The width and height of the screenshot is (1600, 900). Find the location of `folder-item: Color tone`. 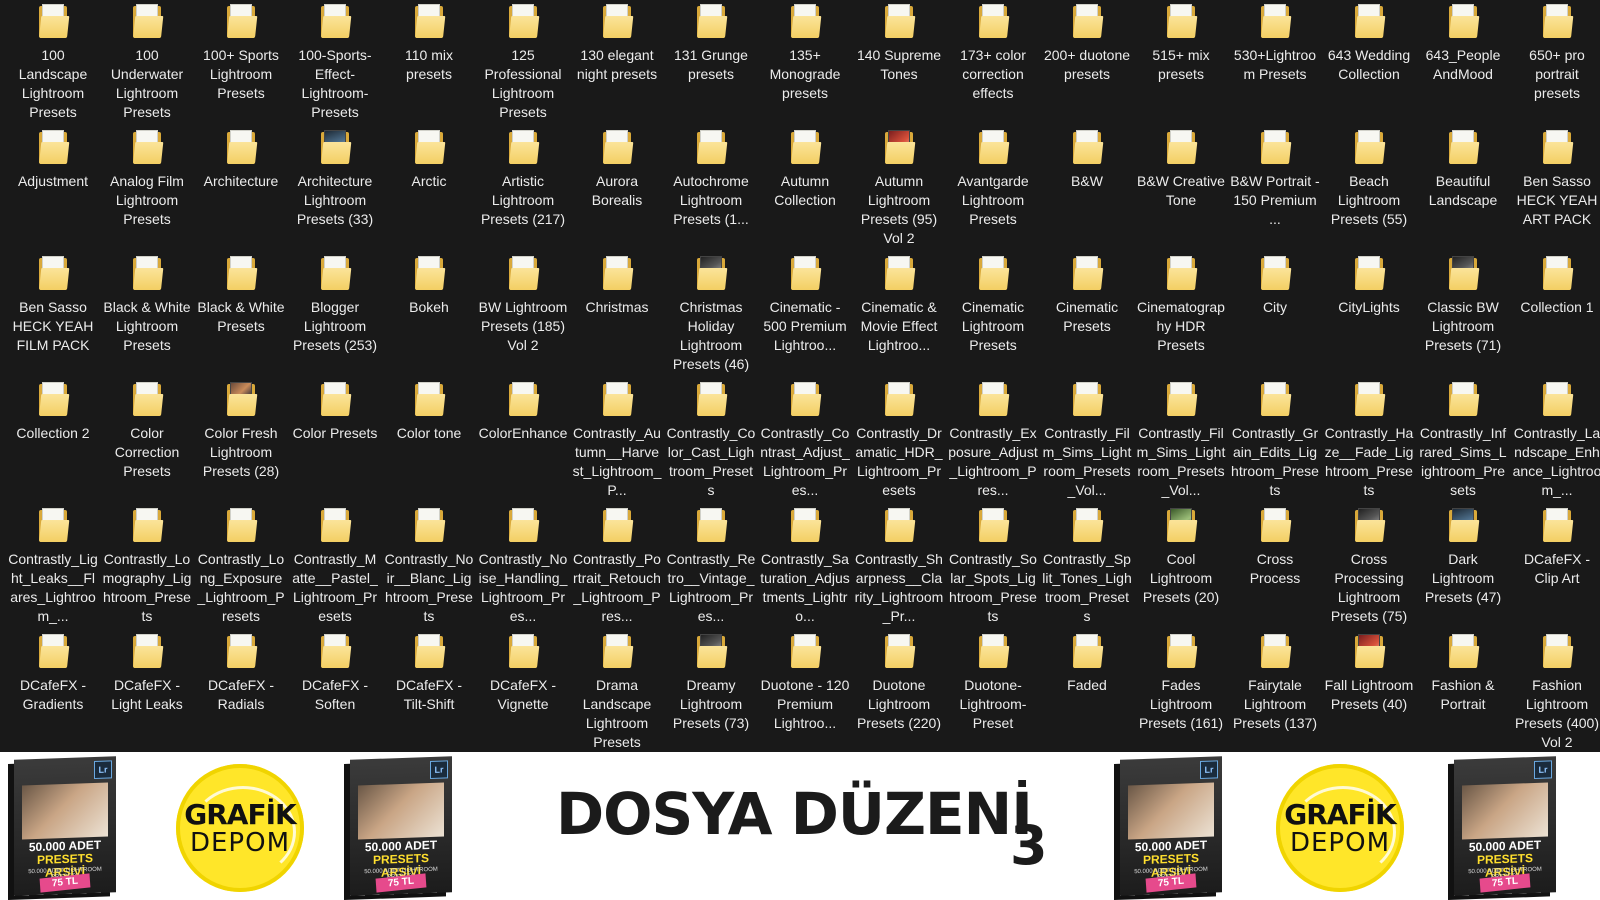

folder-item: Color tone is located at coordinates (429, 441).